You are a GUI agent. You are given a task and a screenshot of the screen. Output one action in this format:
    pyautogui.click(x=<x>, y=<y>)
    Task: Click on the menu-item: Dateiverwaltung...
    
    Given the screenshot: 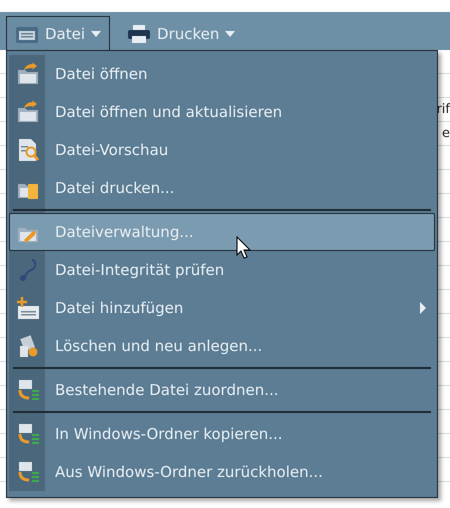 What is the action you would take?
    pyautogui.click(x=222, y=232)
    